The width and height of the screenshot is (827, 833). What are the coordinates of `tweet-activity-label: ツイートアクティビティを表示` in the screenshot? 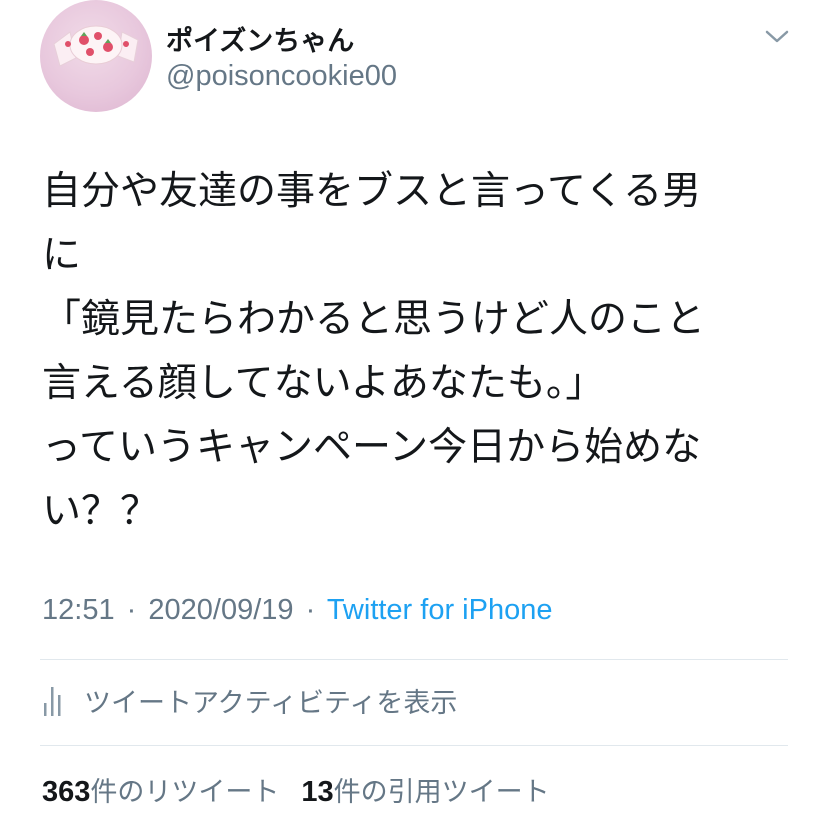 It's located at (271, 703).